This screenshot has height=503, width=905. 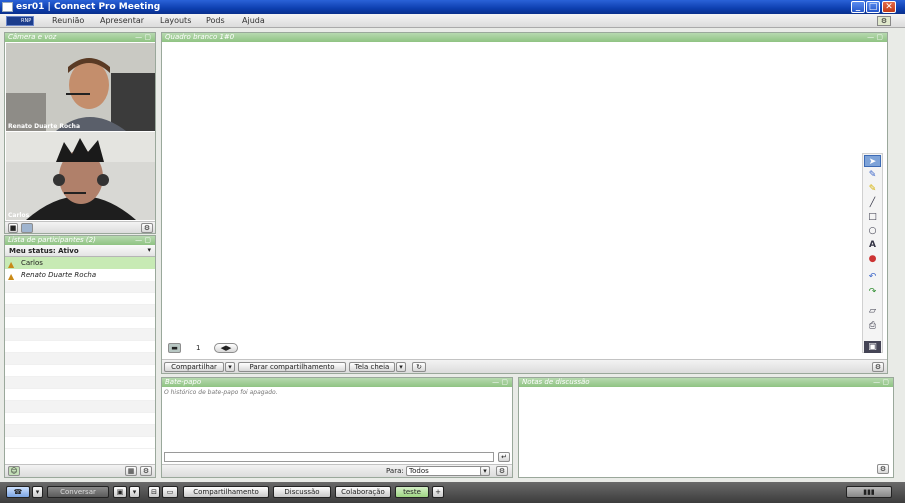 I want to click on stamp-icon: ●, so click(x=872, y=259).